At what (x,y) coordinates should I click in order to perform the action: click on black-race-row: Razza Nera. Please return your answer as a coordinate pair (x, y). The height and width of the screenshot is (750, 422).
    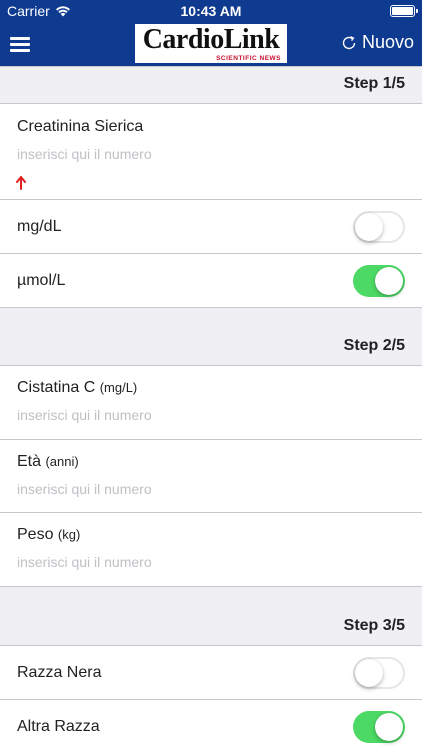
    Looking at the image, I should click on (211, 673).